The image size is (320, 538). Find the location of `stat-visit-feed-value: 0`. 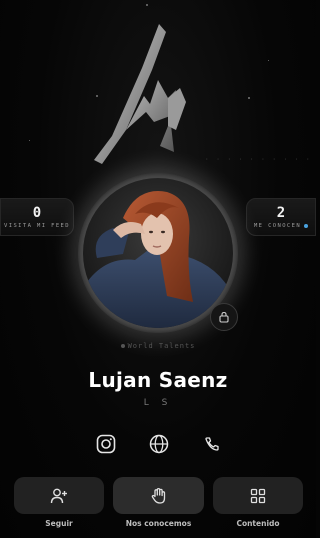

stat-visit-feed-value: 0 is located at coordinates (37, 213).